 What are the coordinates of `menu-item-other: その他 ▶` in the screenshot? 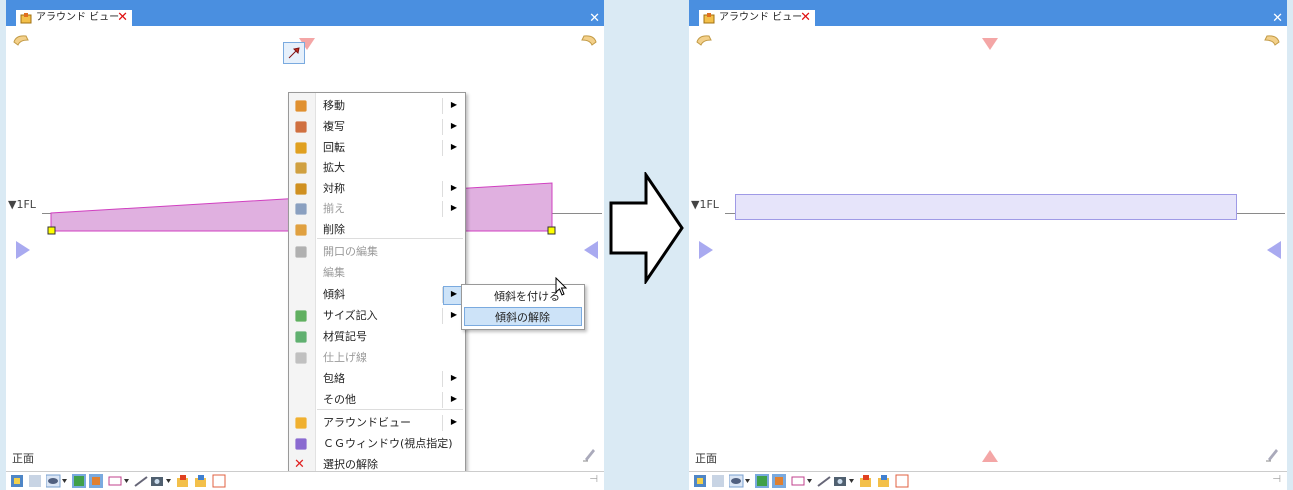 It's located at (377, 400).